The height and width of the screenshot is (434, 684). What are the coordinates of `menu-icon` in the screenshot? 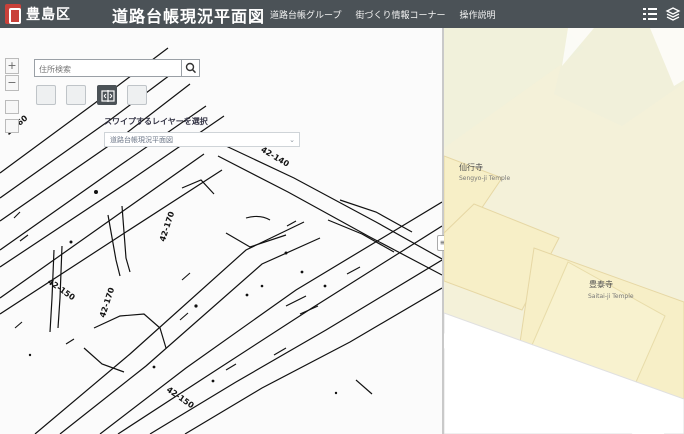 It's located at (650, 14).